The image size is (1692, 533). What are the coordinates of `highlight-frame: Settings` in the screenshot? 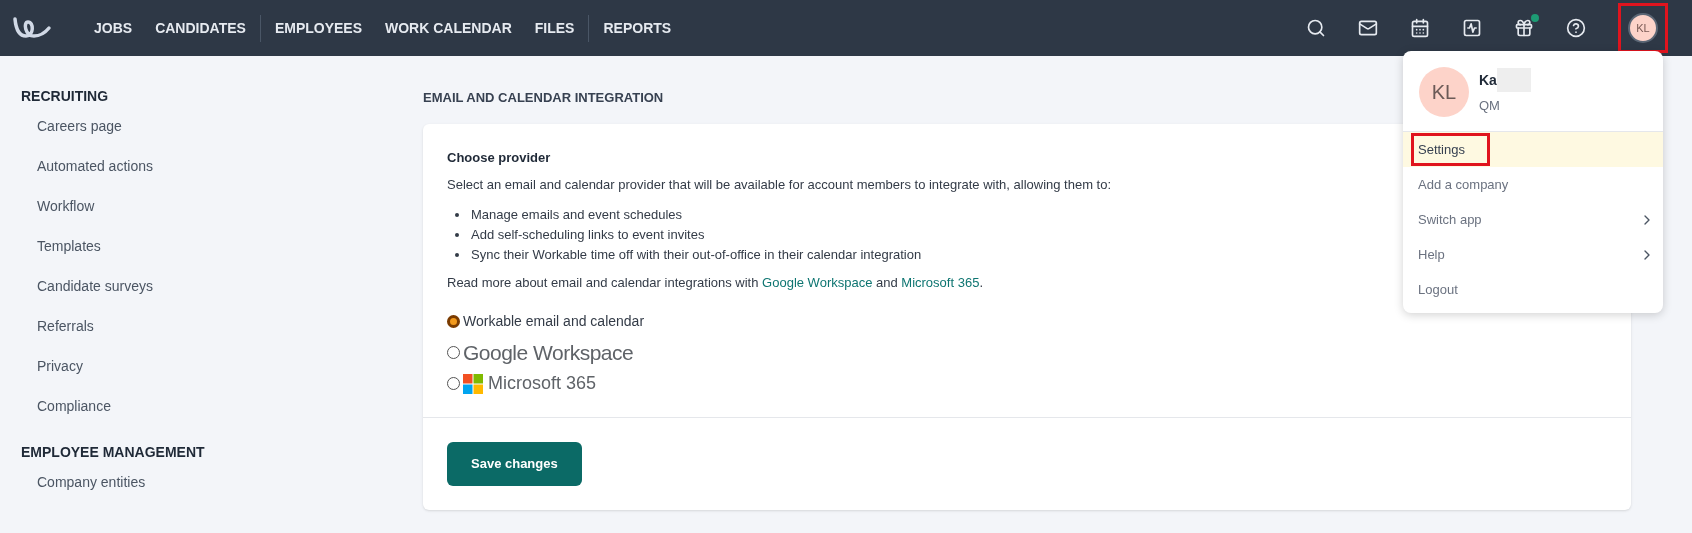 It's located at (1450, 149).